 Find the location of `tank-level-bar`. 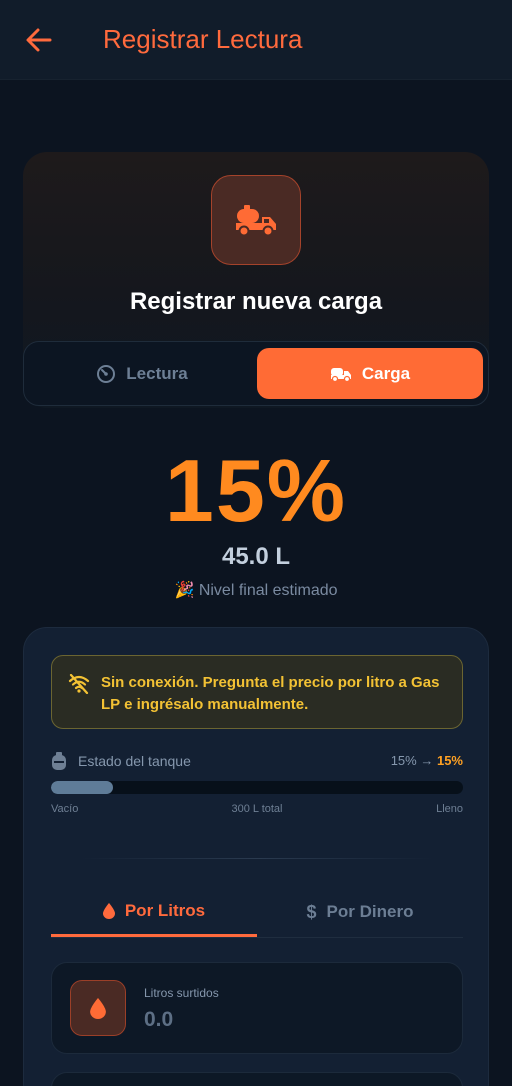

tank-level-bar is located at coordinates (257, 787).